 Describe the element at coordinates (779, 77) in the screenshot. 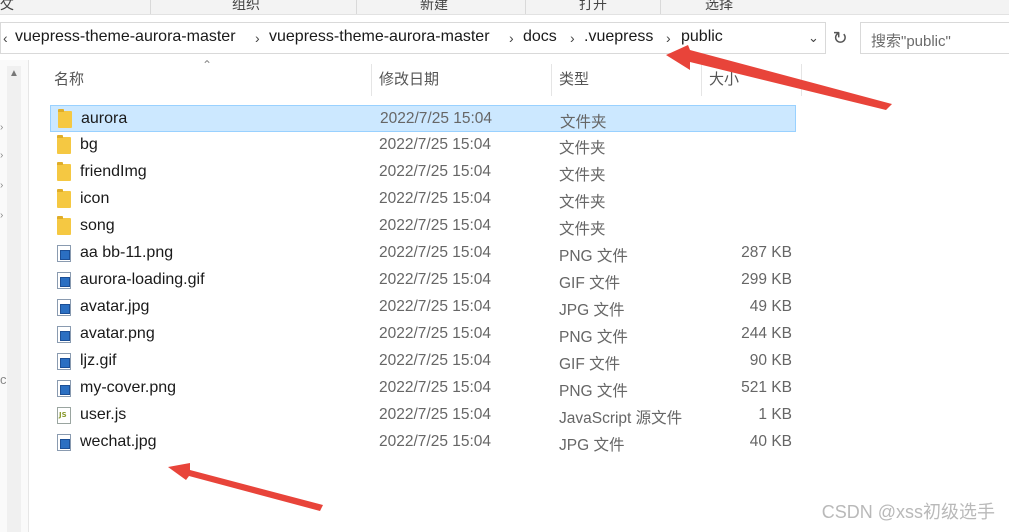

I see `annotation-arrow-top` at that location.